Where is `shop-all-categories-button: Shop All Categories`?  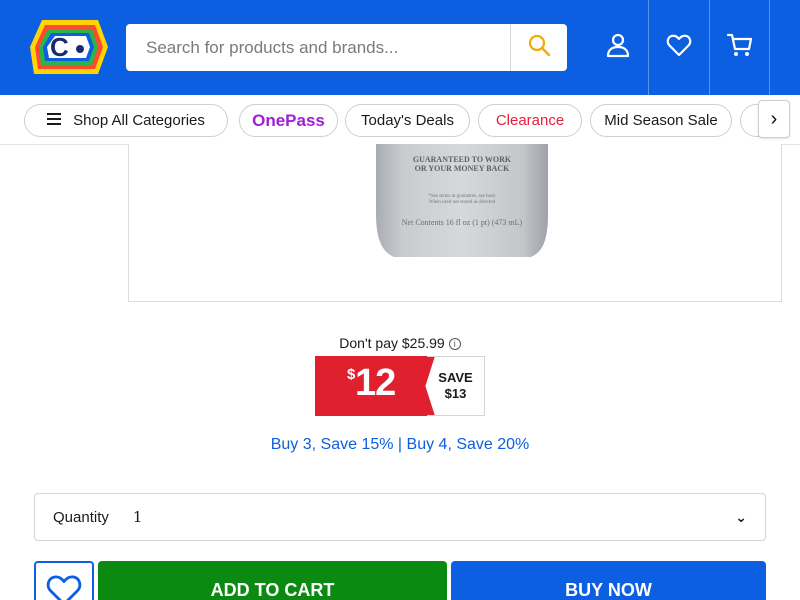
shop-all-categories-button: Shop All Categories is located at coordinates (126, 120).